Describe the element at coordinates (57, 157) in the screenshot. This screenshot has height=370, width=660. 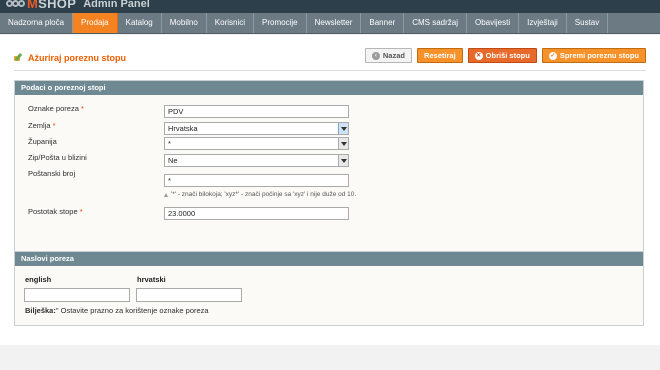
I see `zip-range-label: Zip/Pošta u blizini` at that location.